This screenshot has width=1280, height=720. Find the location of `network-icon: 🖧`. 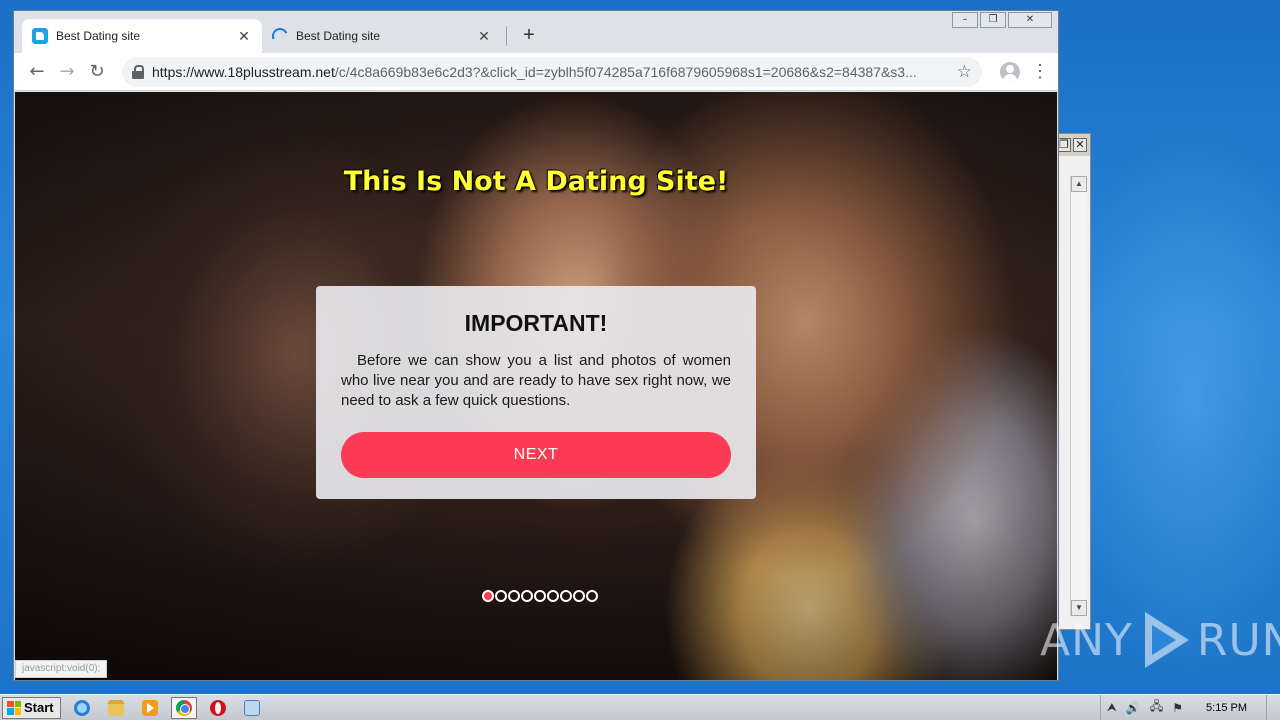

network-icon: 🖧 is located at coordinates (1156, 707).